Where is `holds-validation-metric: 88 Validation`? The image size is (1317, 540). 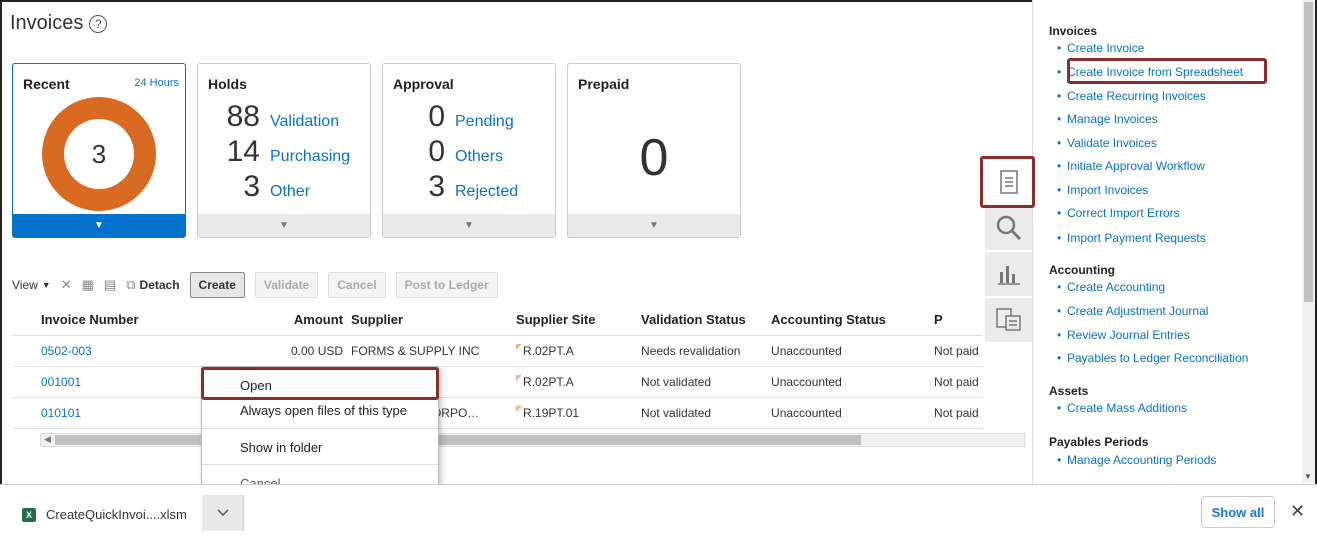
holds-validation-metric: 88 Validation is located at coordinates (273, 117).